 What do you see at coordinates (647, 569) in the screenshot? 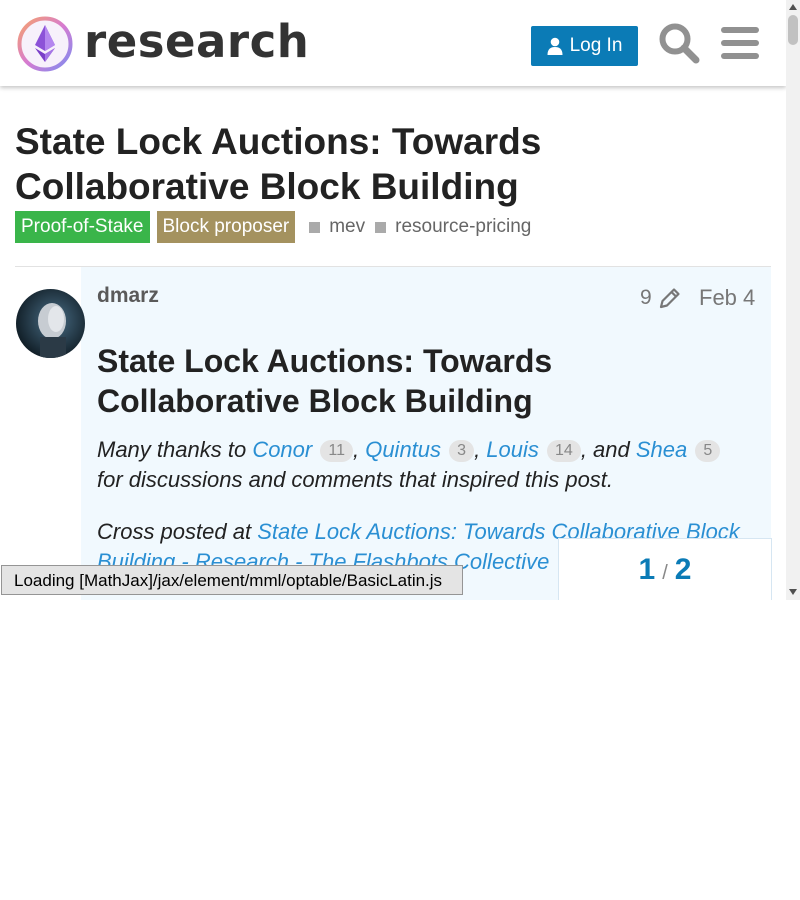
I see `progress-current: 1` at bounding box center [647, 569].